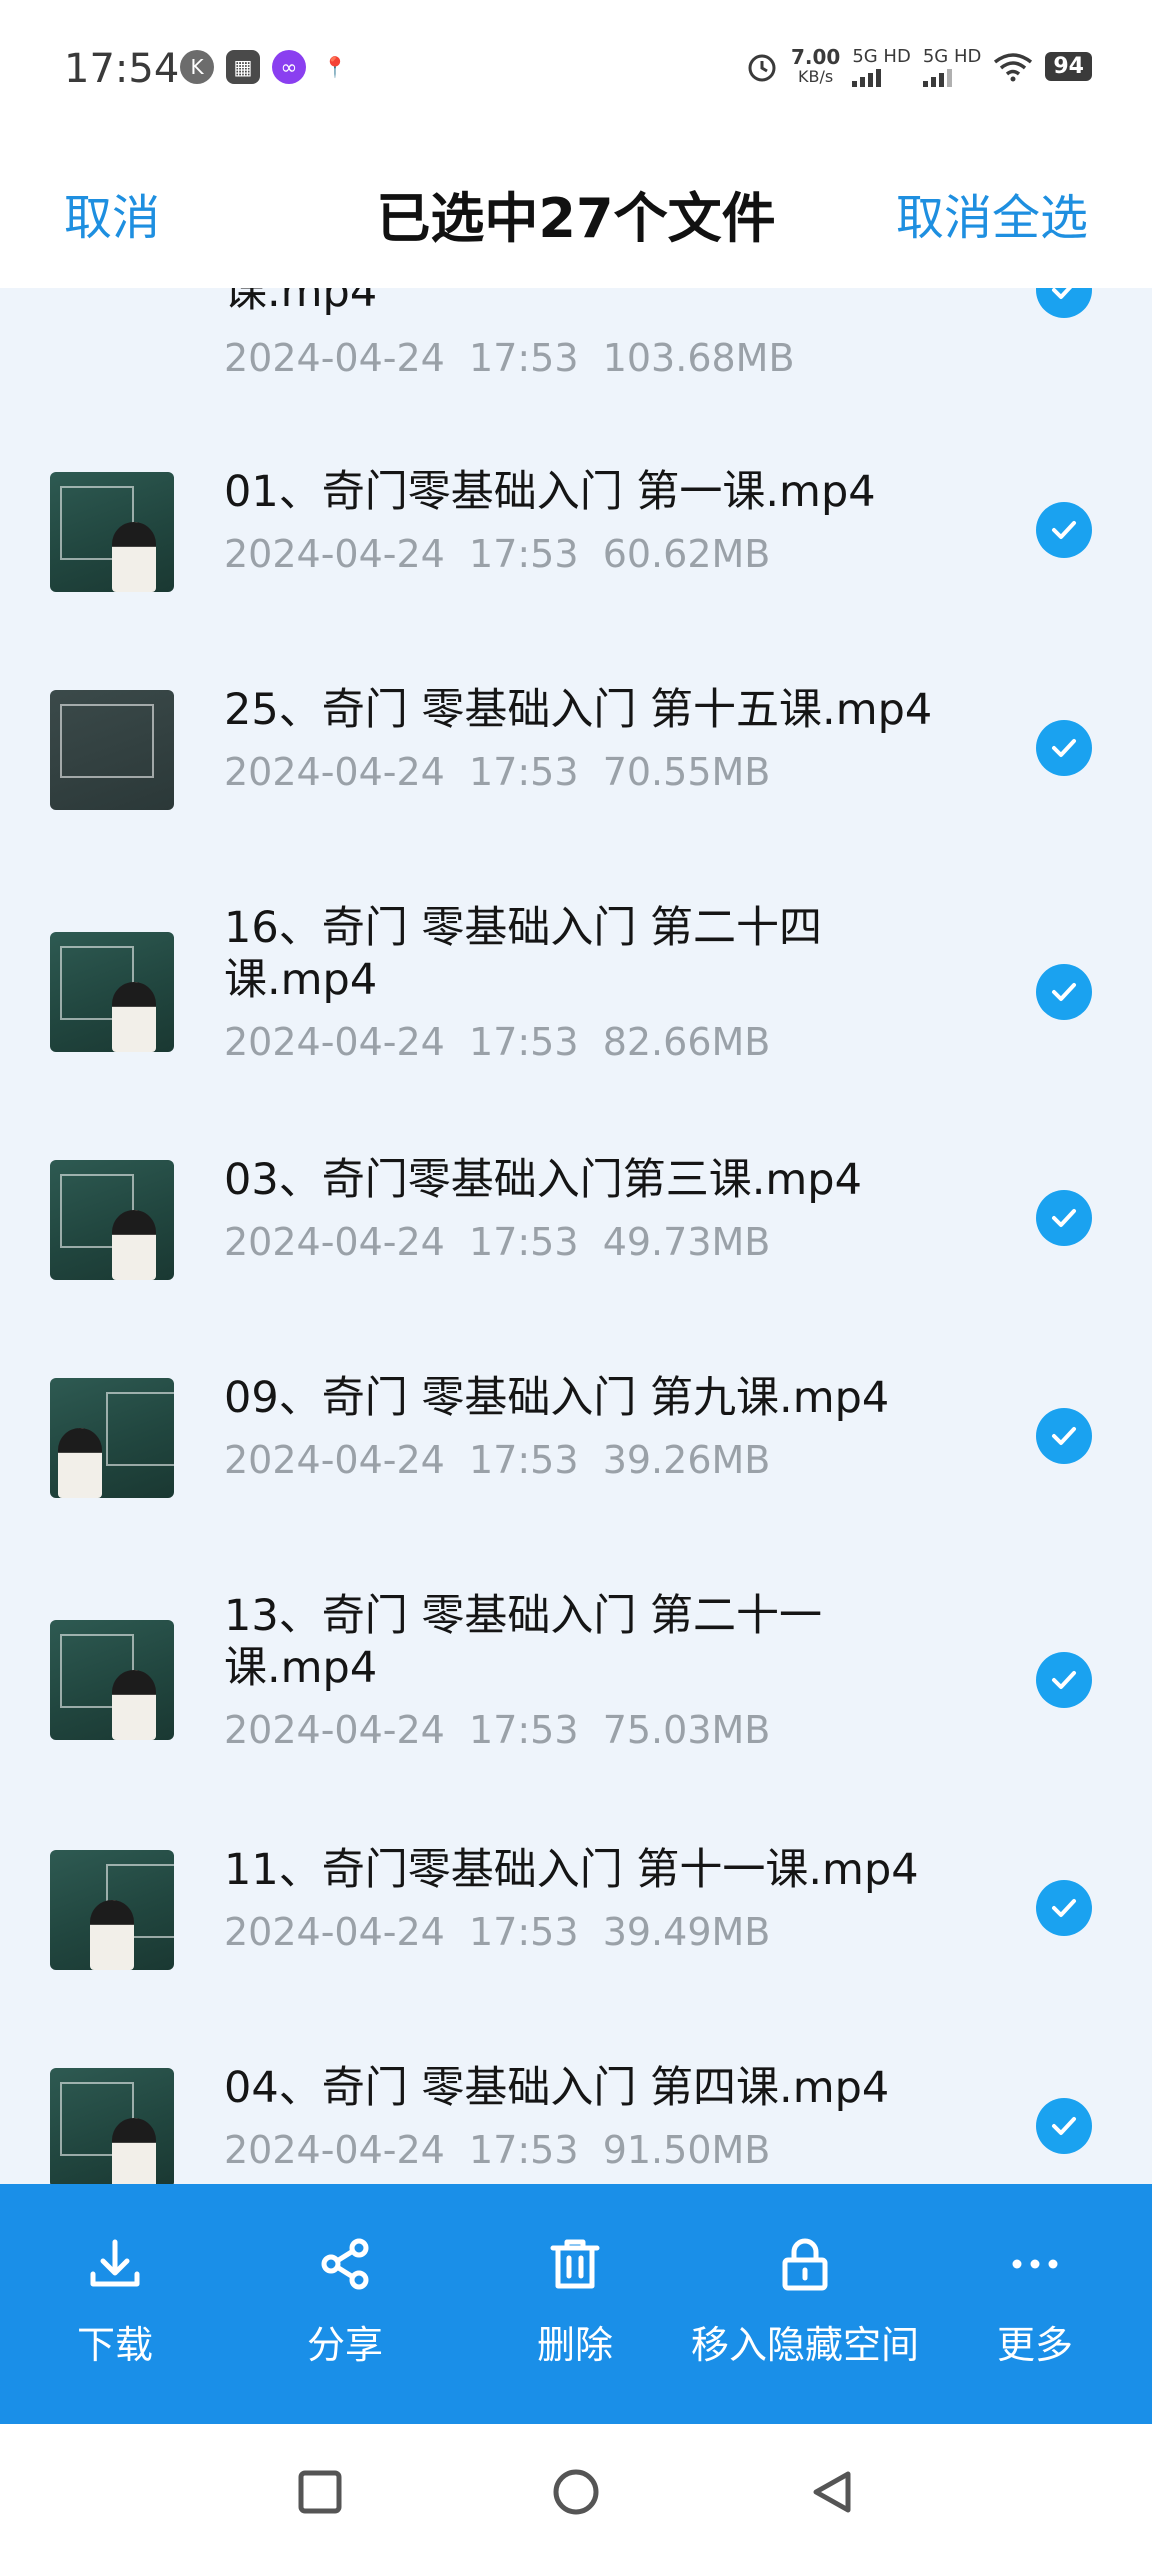  I want to click on alarm-icon, so click(762, 67).